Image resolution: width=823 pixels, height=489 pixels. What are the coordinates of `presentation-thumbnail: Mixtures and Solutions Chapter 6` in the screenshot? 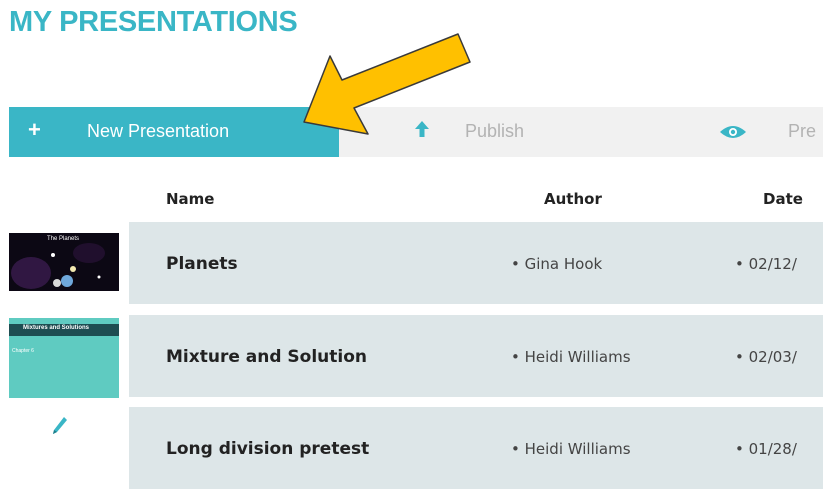 It's located at (64, 358).